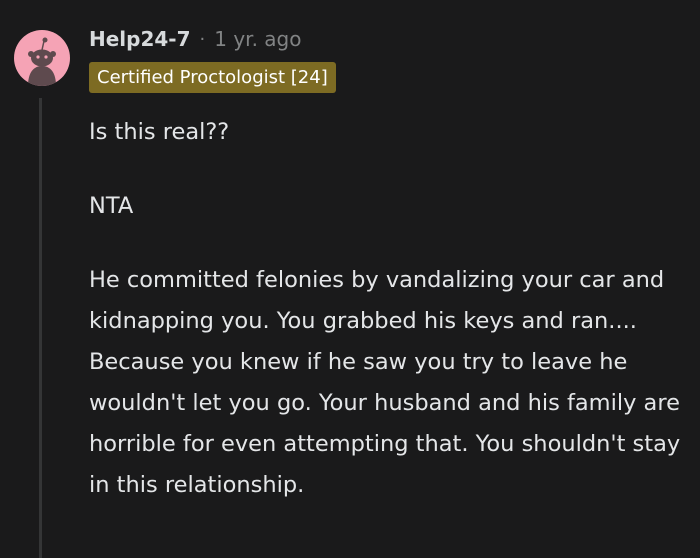 Image resolution: width=700 pixels, height=558 pixels. What do you see at coordinates (140, 39) in the screenshot?
I see `author-username: Help24-7` at bounding box center [140, 39].